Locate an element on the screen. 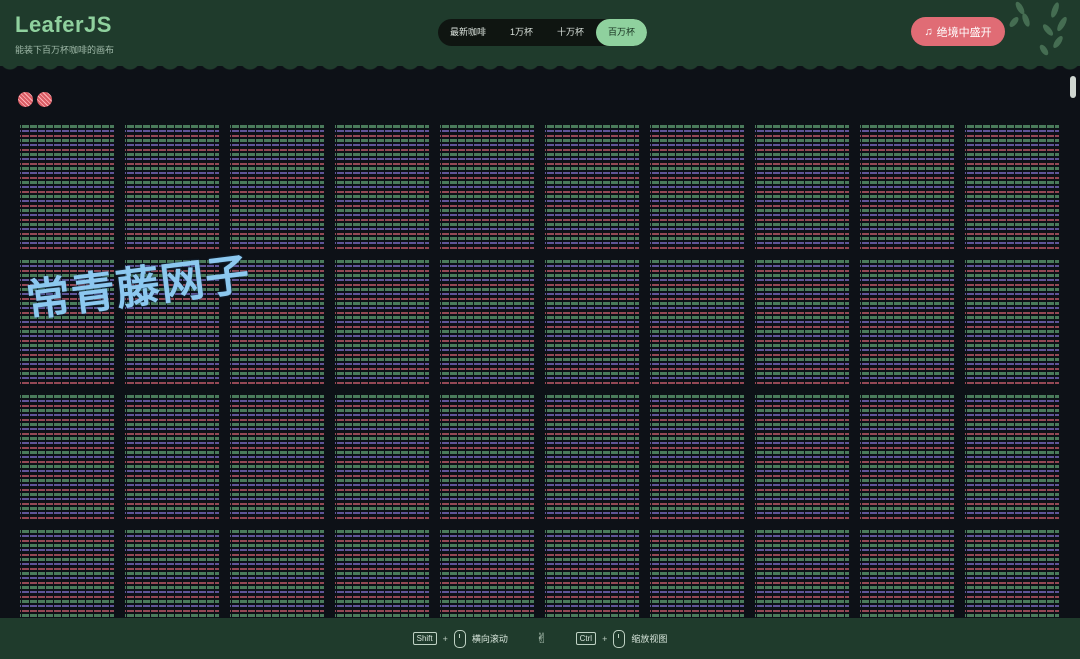 This screenshot has height=659, width=1080. tab-1m-cups: 百万杯 is located at coordinates (622, 32).